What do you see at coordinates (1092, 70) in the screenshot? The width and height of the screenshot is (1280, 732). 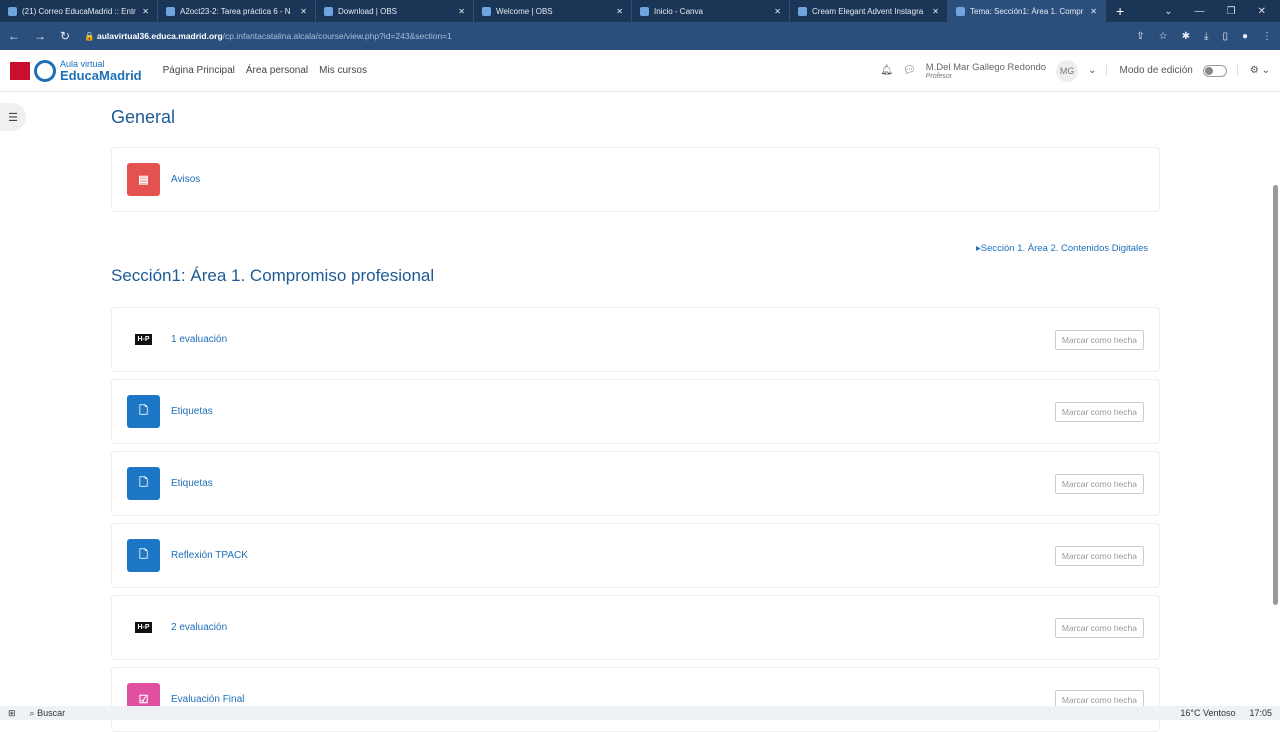 I see `chevron-down-icon: ⌄` at bounding box center [1092, 70].